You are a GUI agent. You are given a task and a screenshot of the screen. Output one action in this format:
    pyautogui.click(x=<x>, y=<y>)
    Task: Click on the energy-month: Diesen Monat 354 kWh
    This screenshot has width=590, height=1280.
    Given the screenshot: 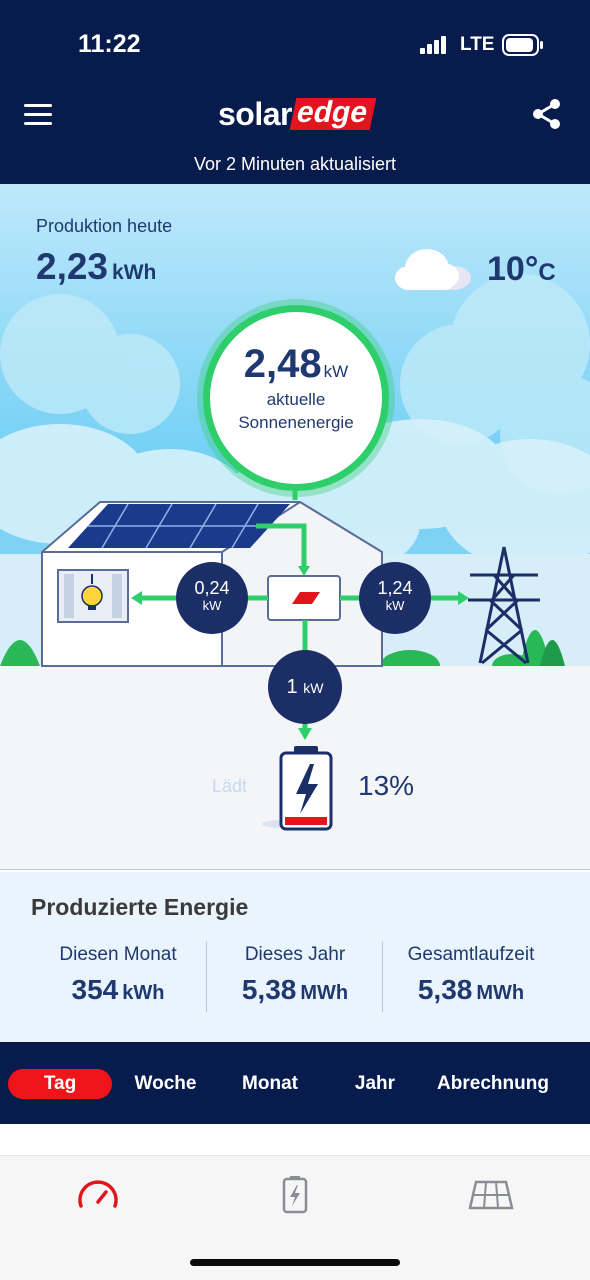 What is the action you would take?
    pyautogui.click(x=118, y=975)
    